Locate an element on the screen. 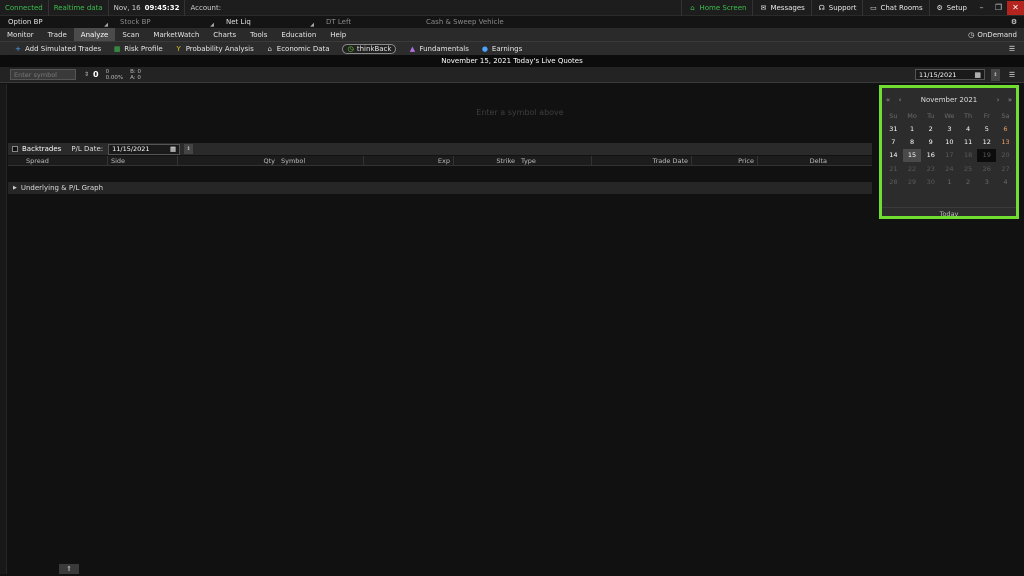  tab-analyze: Analyze is located at coordinates (94, 34).